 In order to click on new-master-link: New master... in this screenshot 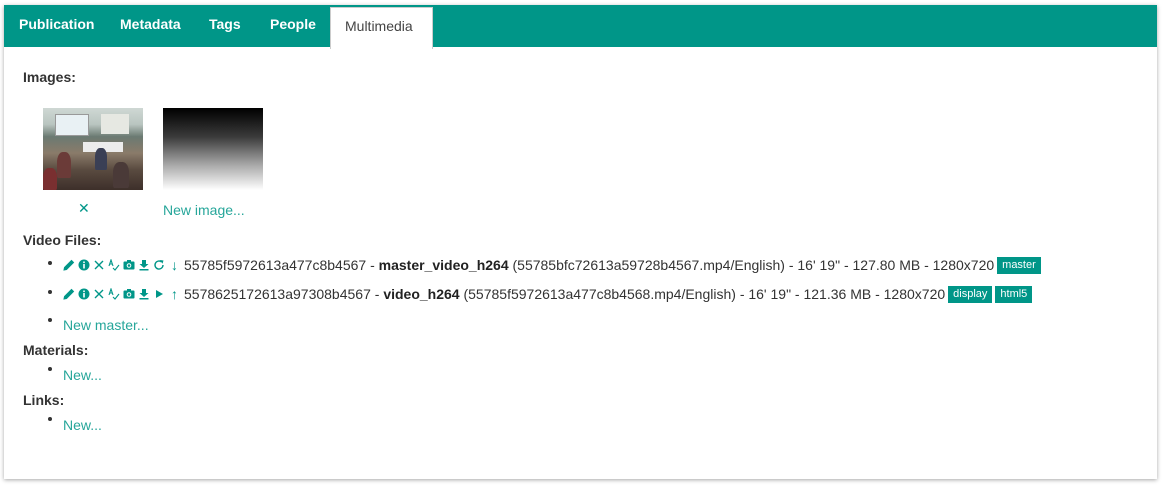, I will do `click(106, 325)`.